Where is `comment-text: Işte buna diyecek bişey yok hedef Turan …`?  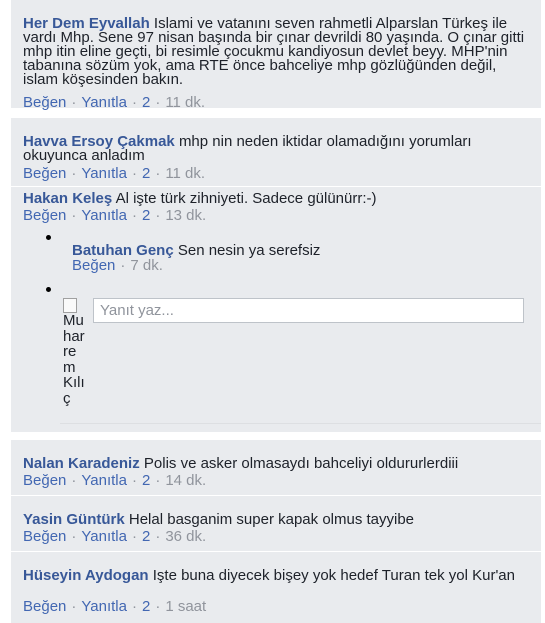 comment-text: Işte buna diyecek bişey yok hedef Turan … is located at coordinates (333, 575).